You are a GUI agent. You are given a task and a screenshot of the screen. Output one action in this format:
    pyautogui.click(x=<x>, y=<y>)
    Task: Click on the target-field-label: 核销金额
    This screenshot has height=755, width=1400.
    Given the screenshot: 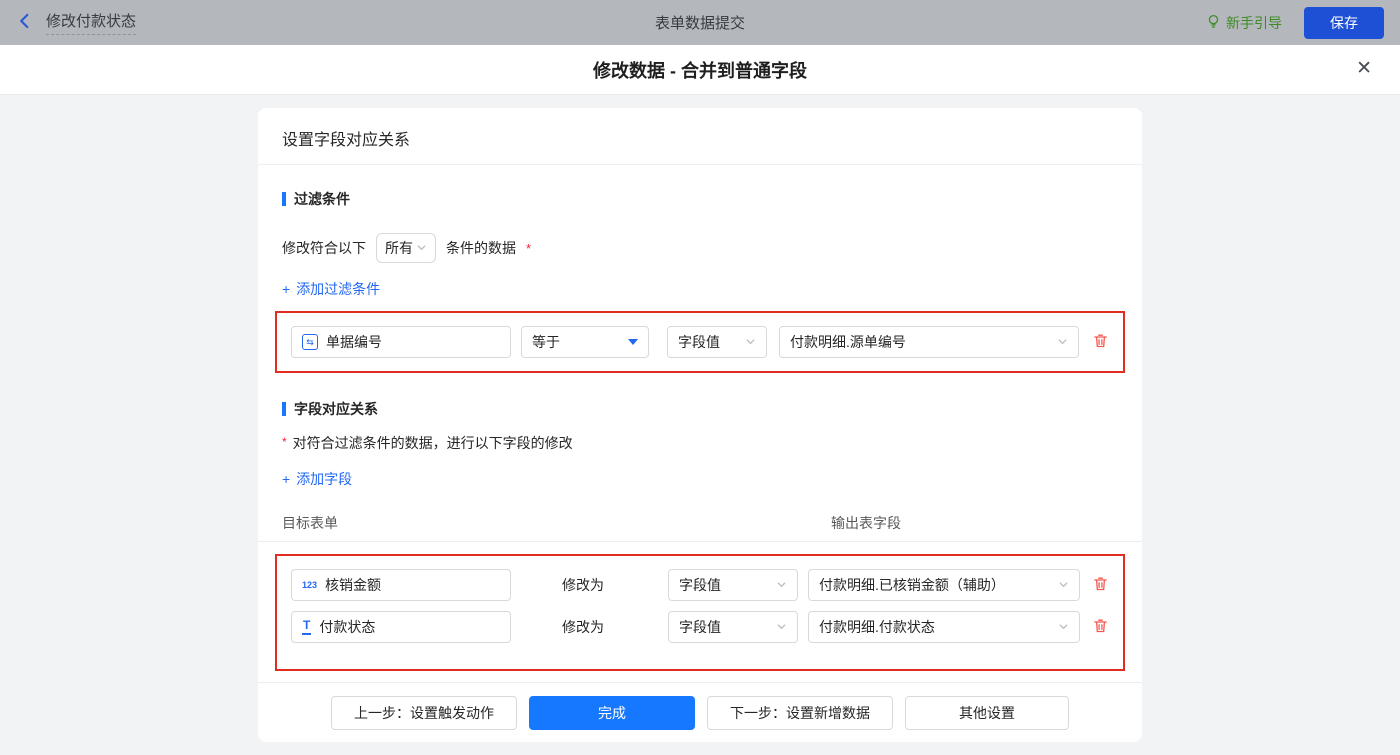 What is the action you would take?
    pyautogui.click(x=353, y=585)
    